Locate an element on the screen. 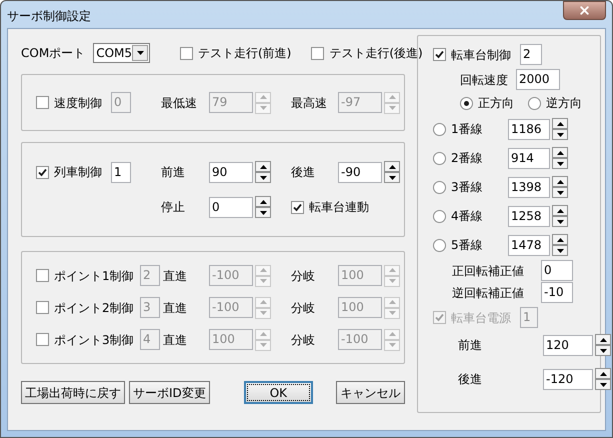 The width and height of the screenshot is (613, 438). number-field: 1478 is located at coordinates (529, 245).